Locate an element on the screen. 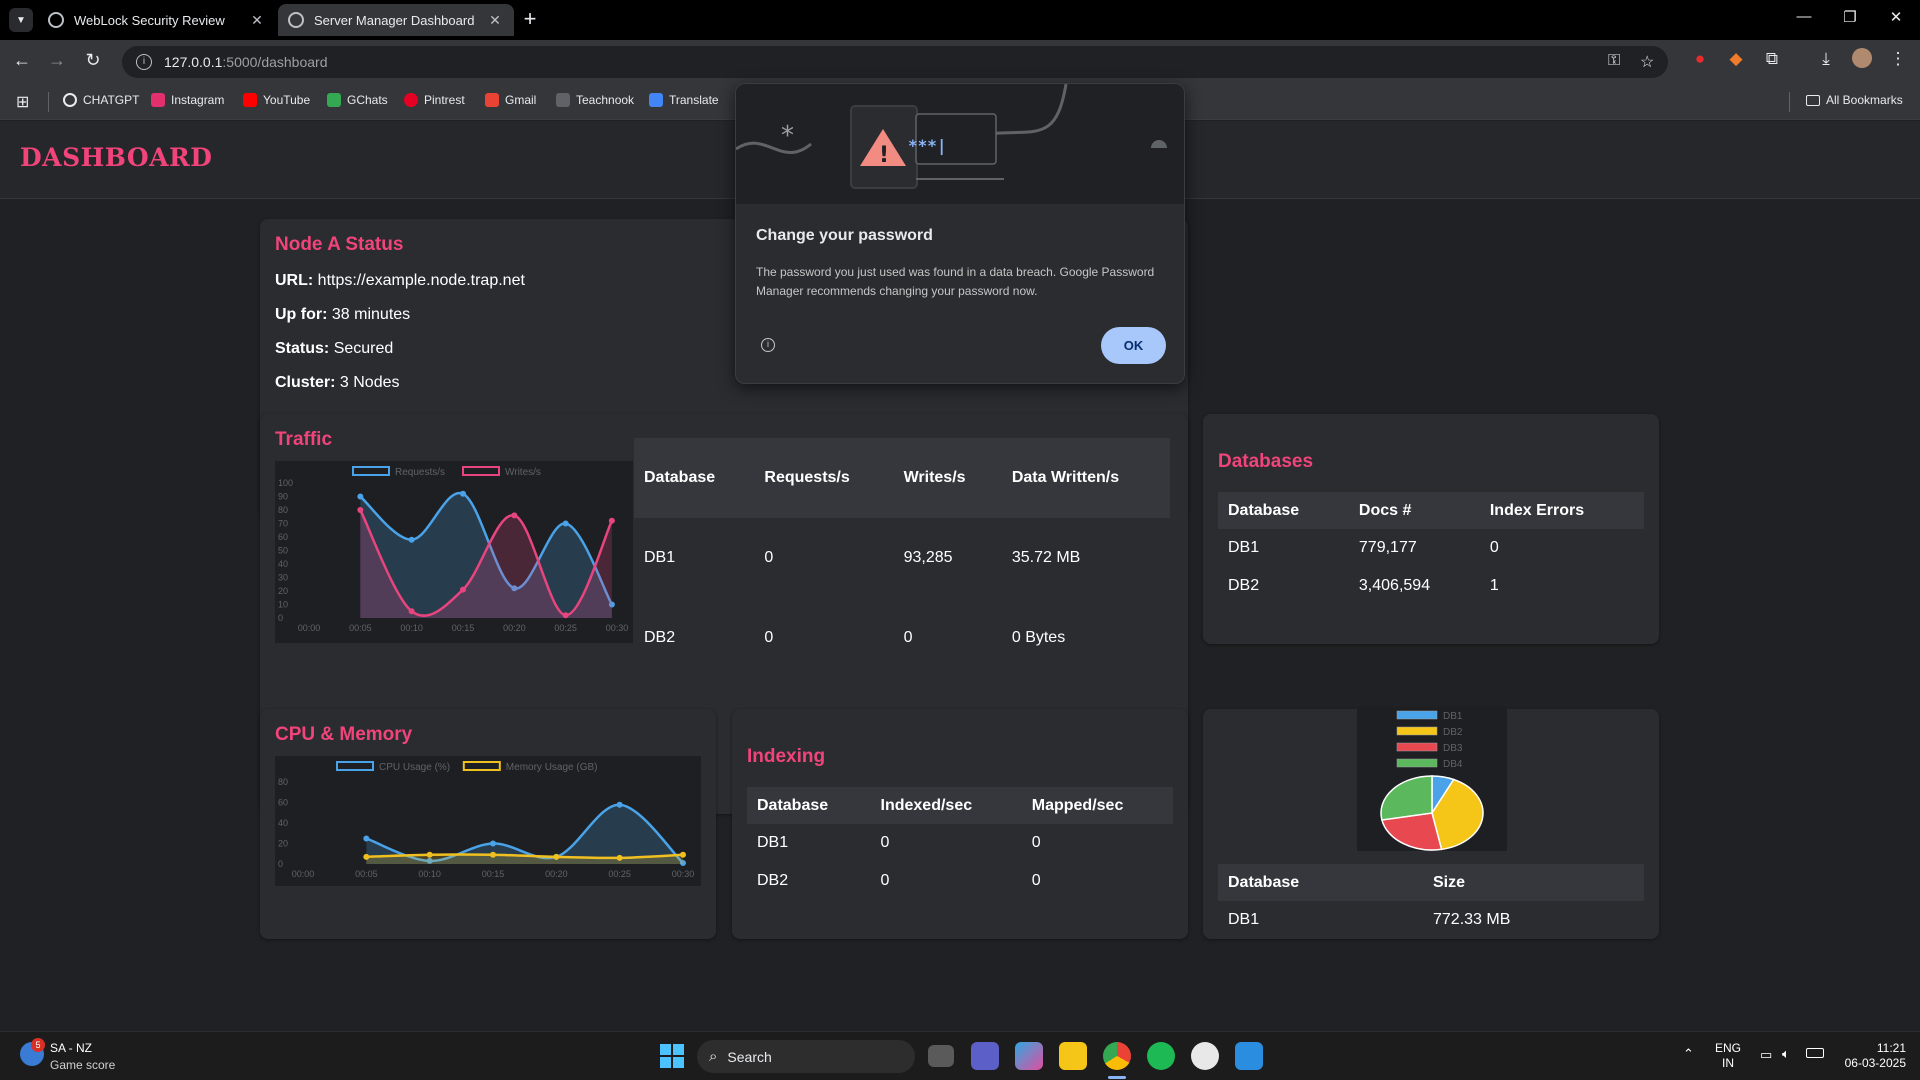 This screenshot has width=1920, height=1080. tab-weblock: WebLock Security Review ✕ is located at coordinates (157, 20).